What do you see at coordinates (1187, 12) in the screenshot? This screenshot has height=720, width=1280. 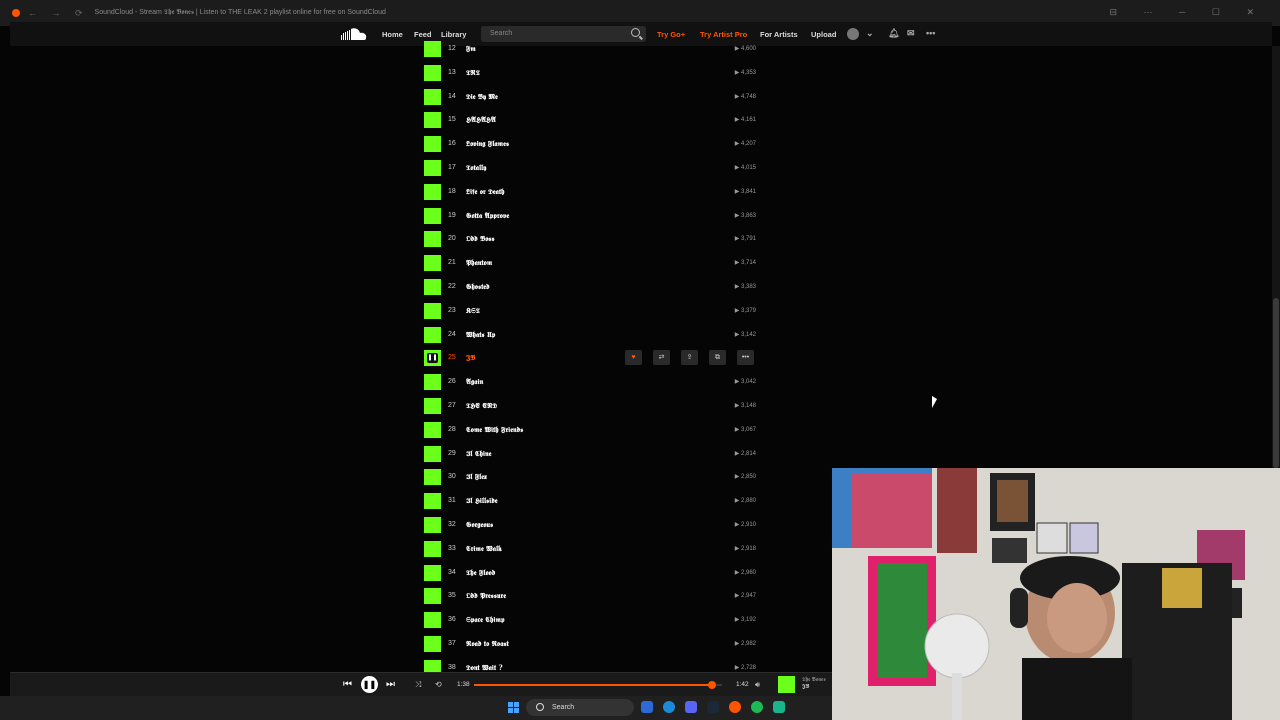 I see `window-controls: ⊟ ⋯ ─ ☐ ✕` at bounding box center [1187, 12].